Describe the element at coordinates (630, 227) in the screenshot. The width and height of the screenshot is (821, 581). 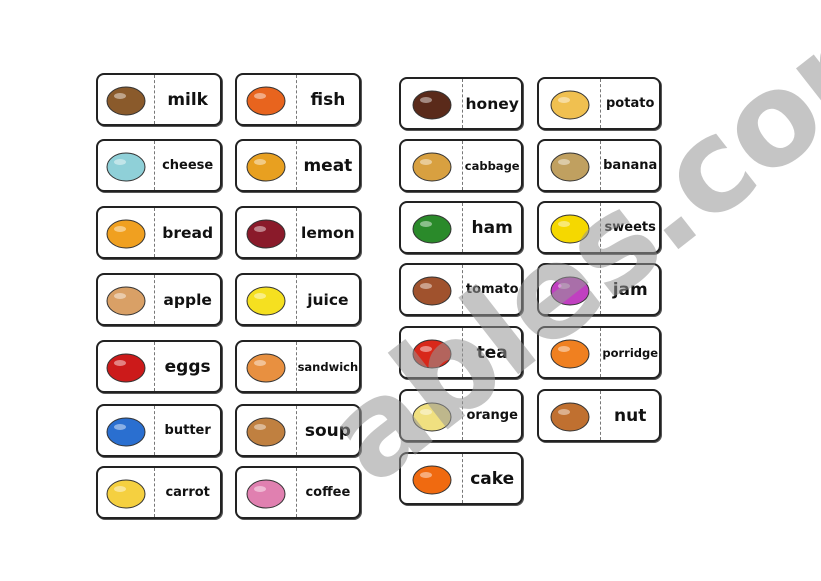
I see `card-word: sweets` at that location.